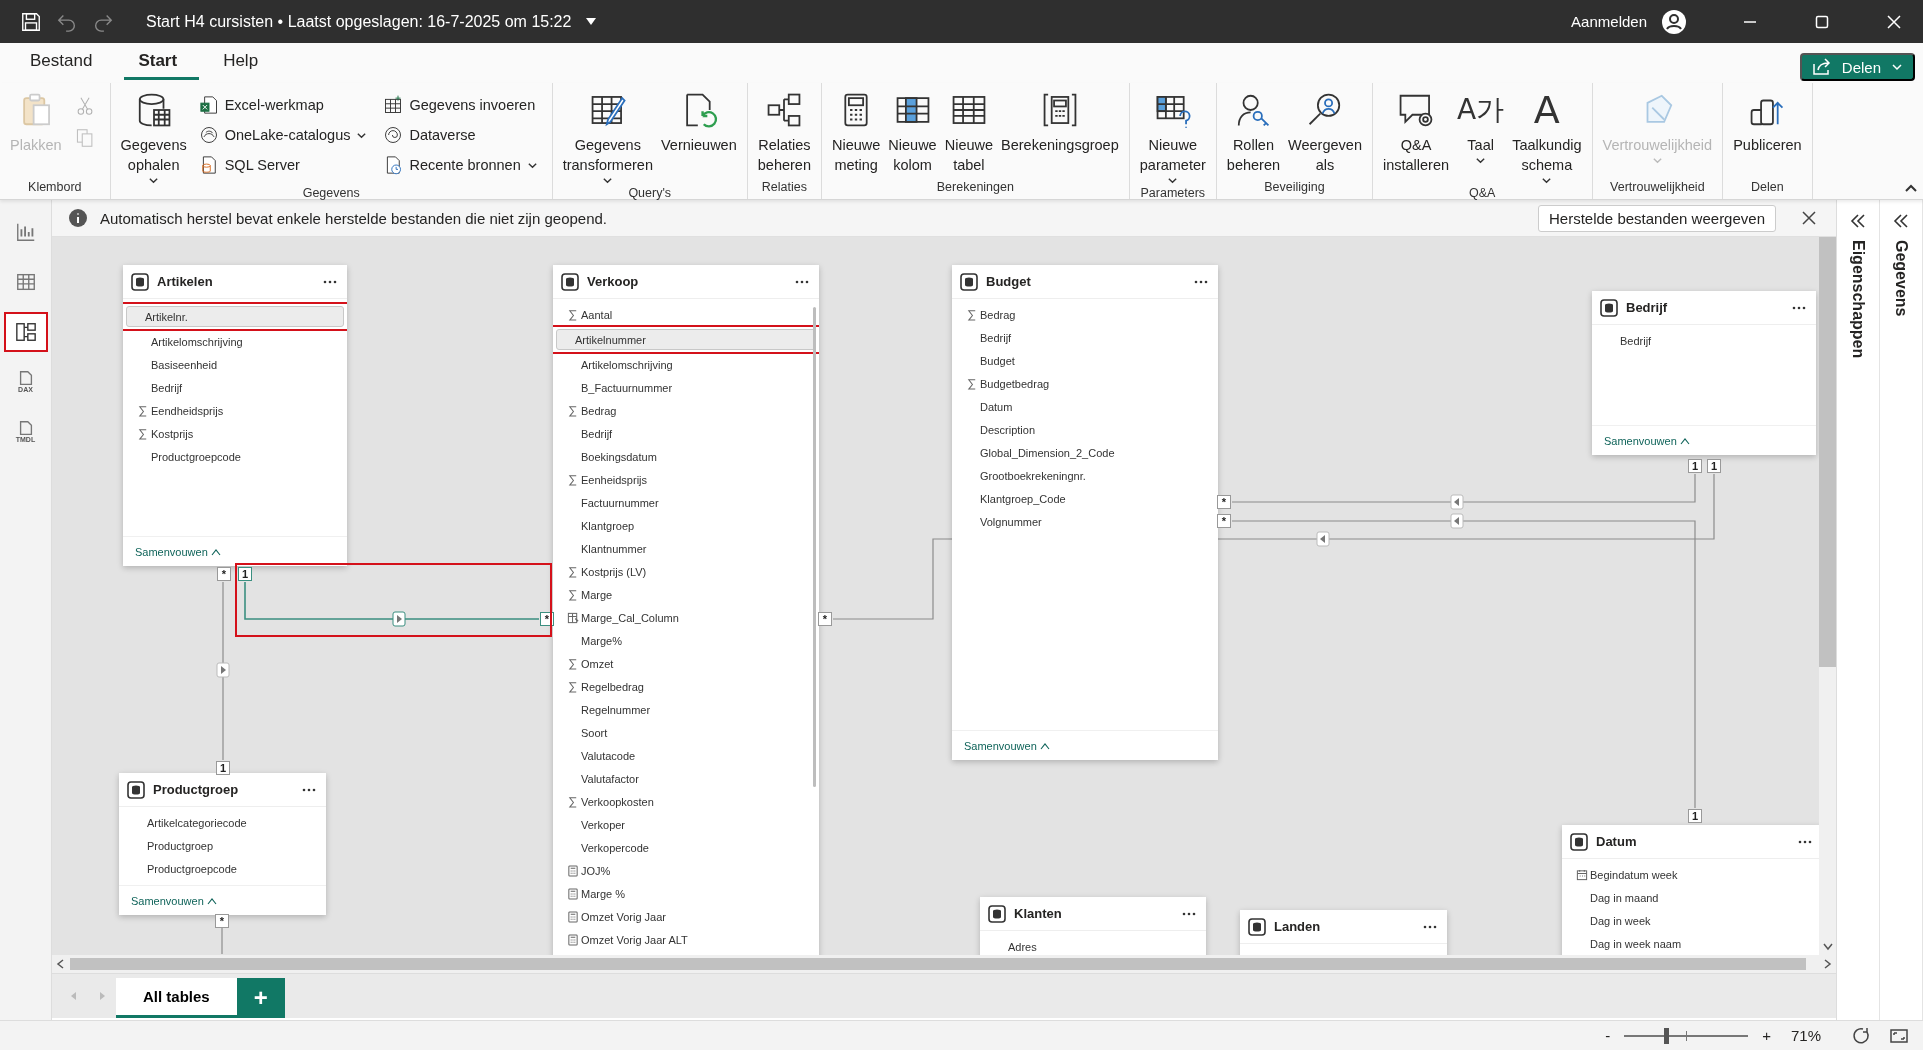 This screenshot has width=1923, height=1050. What do you see at coordinates (684, 916) in the screenshot?
I see `field-item: Omzet Vorig Jaar` at bounding box center [684, 916].